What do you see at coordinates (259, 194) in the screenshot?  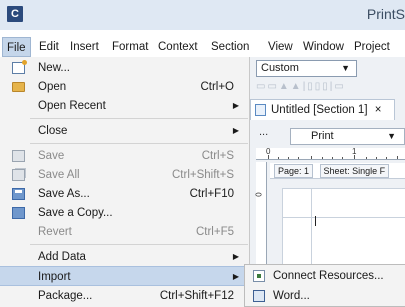 I see `ruler-number: 0` at bounding box center [259, 194].